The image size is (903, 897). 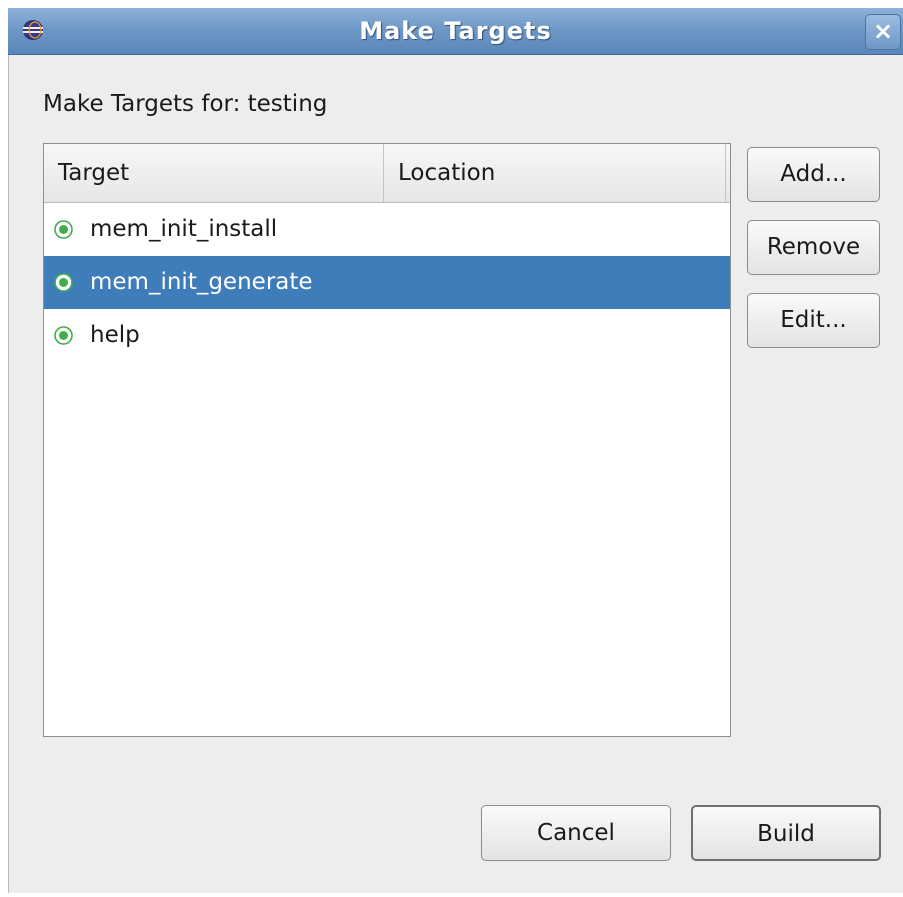 What do you see at coordinates (813, 247) in the screenshot?
I see `remove-button: Remove` at bounding box center [813, 247].